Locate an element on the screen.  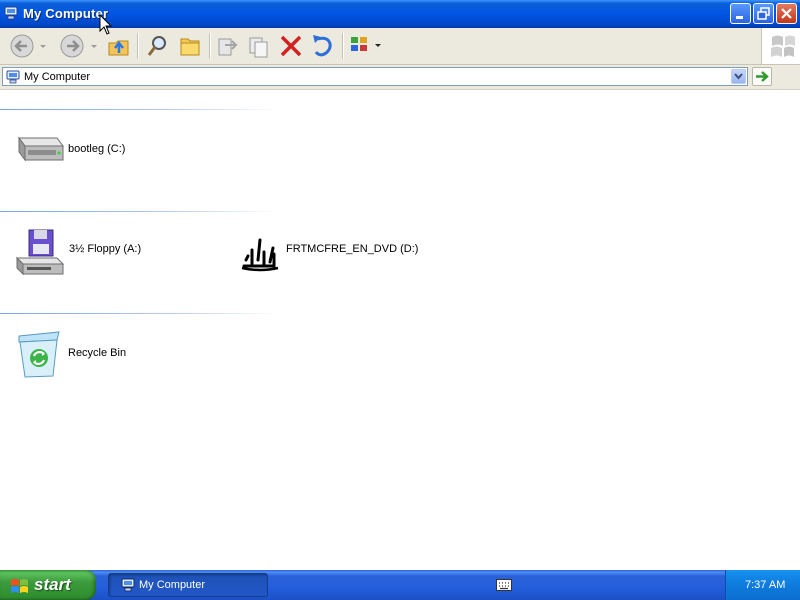
title-bar: My Computer is located at coordinates (400, 14).